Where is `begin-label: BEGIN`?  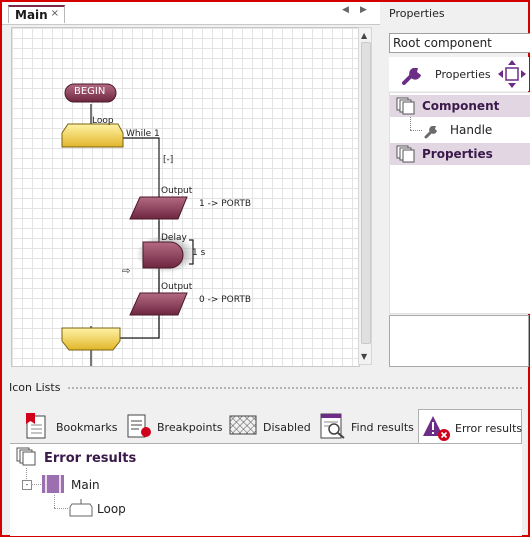
begin-label: BEGIN is located at coordinates (89, 91).